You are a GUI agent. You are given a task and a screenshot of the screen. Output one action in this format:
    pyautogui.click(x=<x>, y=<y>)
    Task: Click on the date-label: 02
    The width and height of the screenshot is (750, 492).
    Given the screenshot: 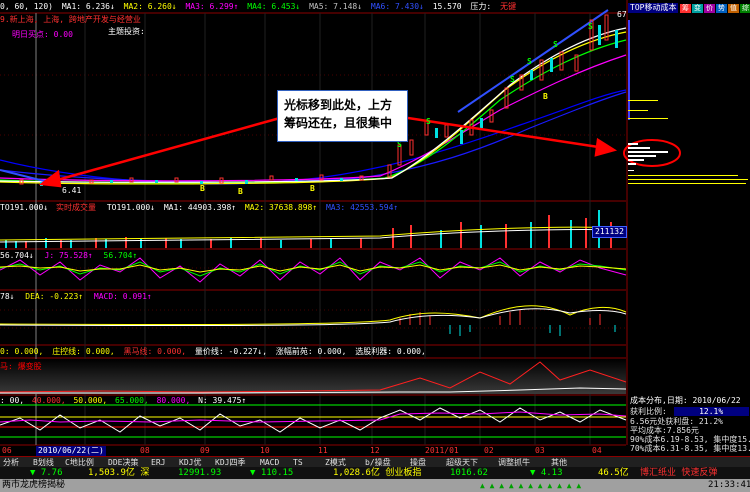 What is the action you would take?
    pyautogui.click(x=489, y=450)
    